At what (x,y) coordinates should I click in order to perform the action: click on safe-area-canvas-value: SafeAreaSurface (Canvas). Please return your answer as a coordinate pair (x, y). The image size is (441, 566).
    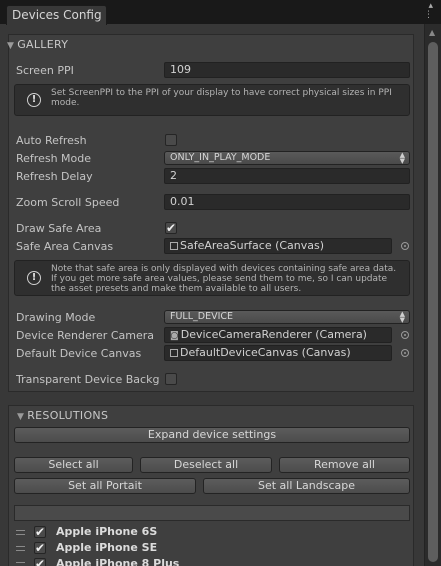
    Looking at the image, I should click on (252, 245).